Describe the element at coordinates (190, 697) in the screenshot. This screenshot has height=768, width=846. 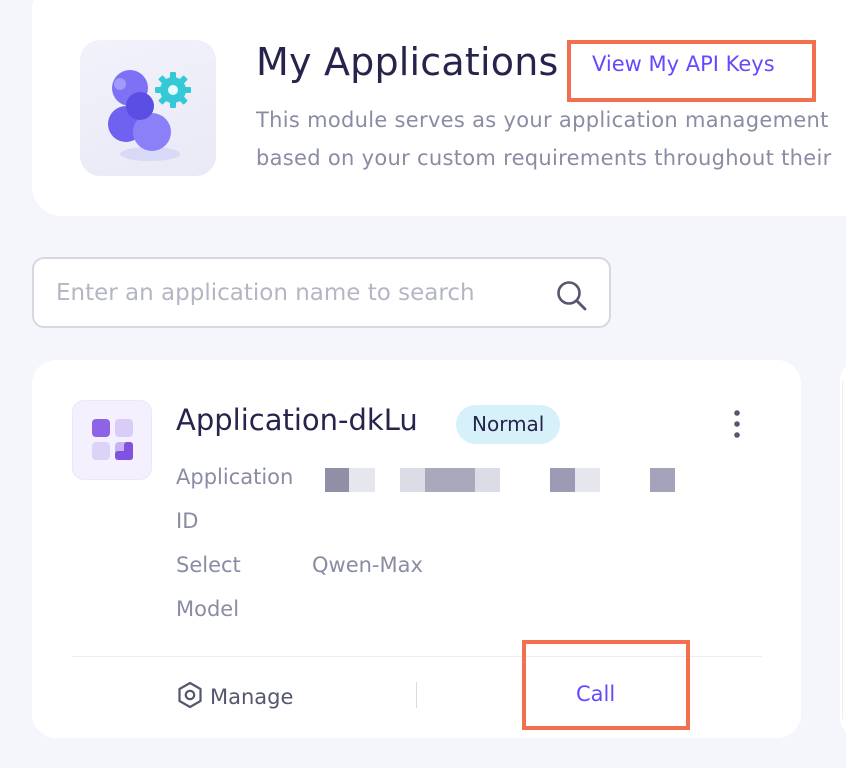
I see `hexagon-gear-icon` at that location.